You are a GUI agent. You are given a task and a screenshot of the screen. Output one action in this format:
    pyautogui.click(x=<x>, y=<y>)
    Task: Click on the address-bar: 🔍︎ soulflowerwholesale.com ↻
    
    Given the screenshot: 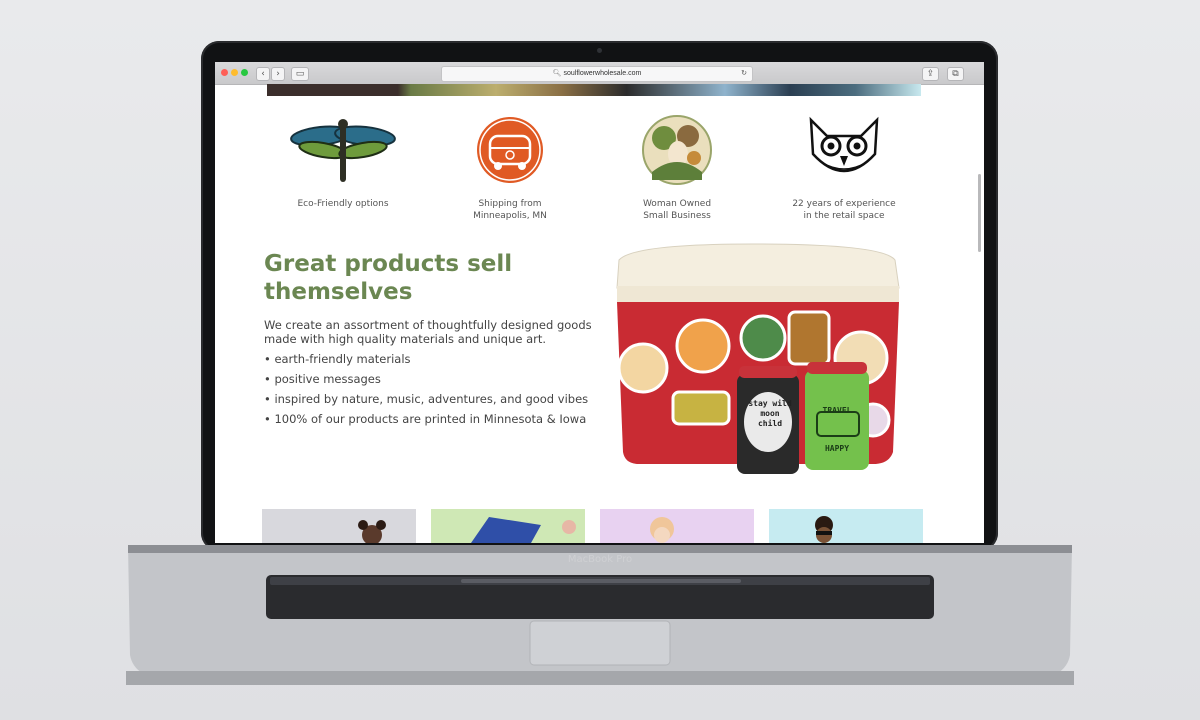 What is the action you would take?
    pyautogui.click(x=597, y=74)
    